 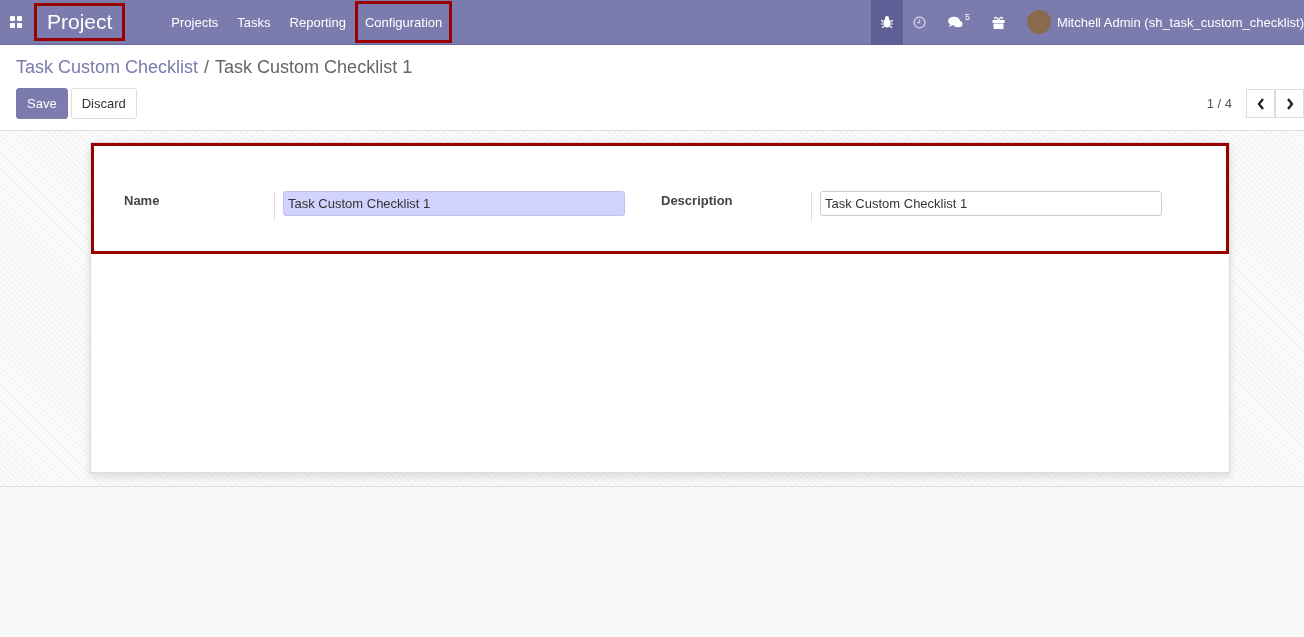 I want to click on chevron-right-icon, so click(x=1289, y=103).